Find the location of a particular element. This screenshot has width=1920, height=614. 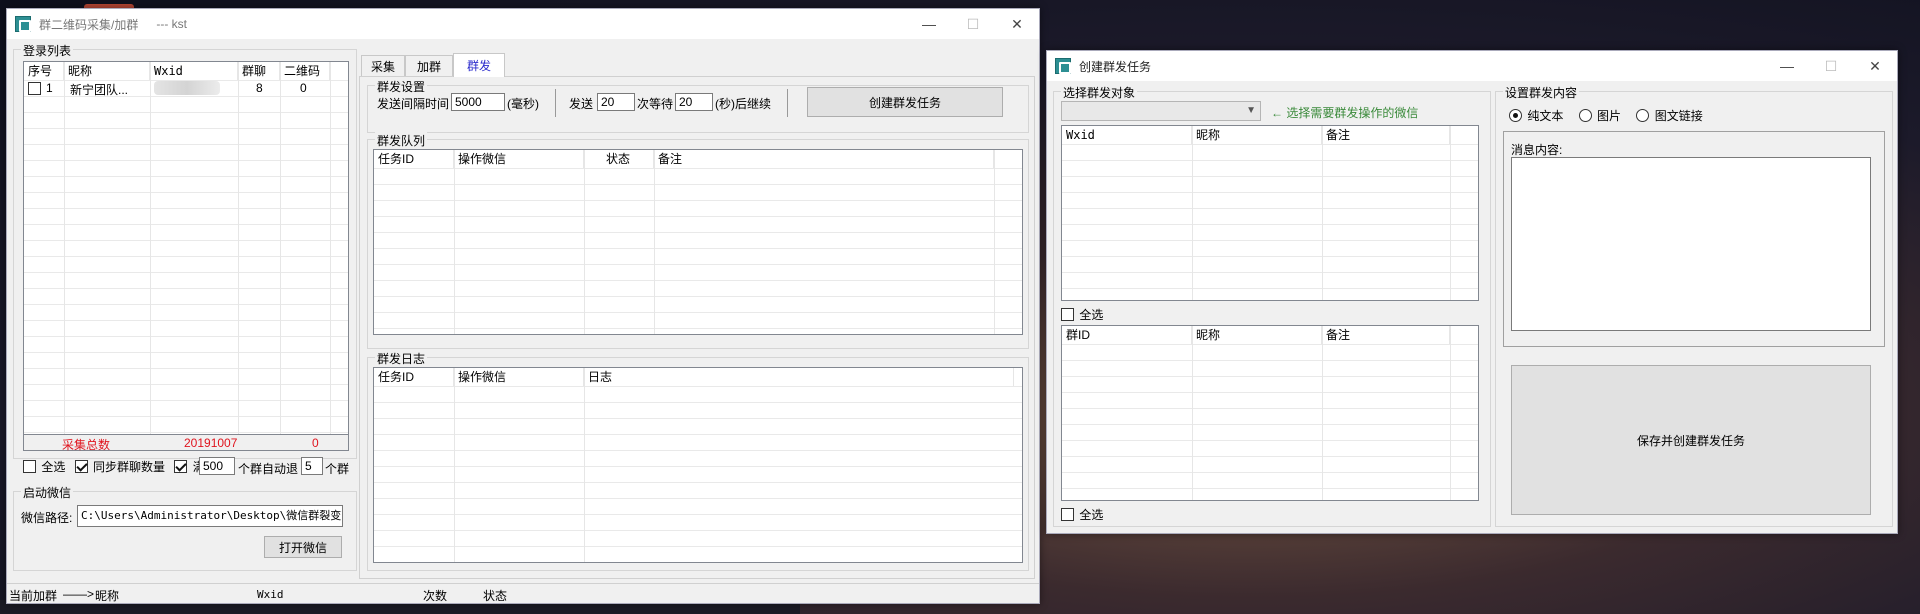

message-label: 消息内容: is located at coordinates (1537, 150).